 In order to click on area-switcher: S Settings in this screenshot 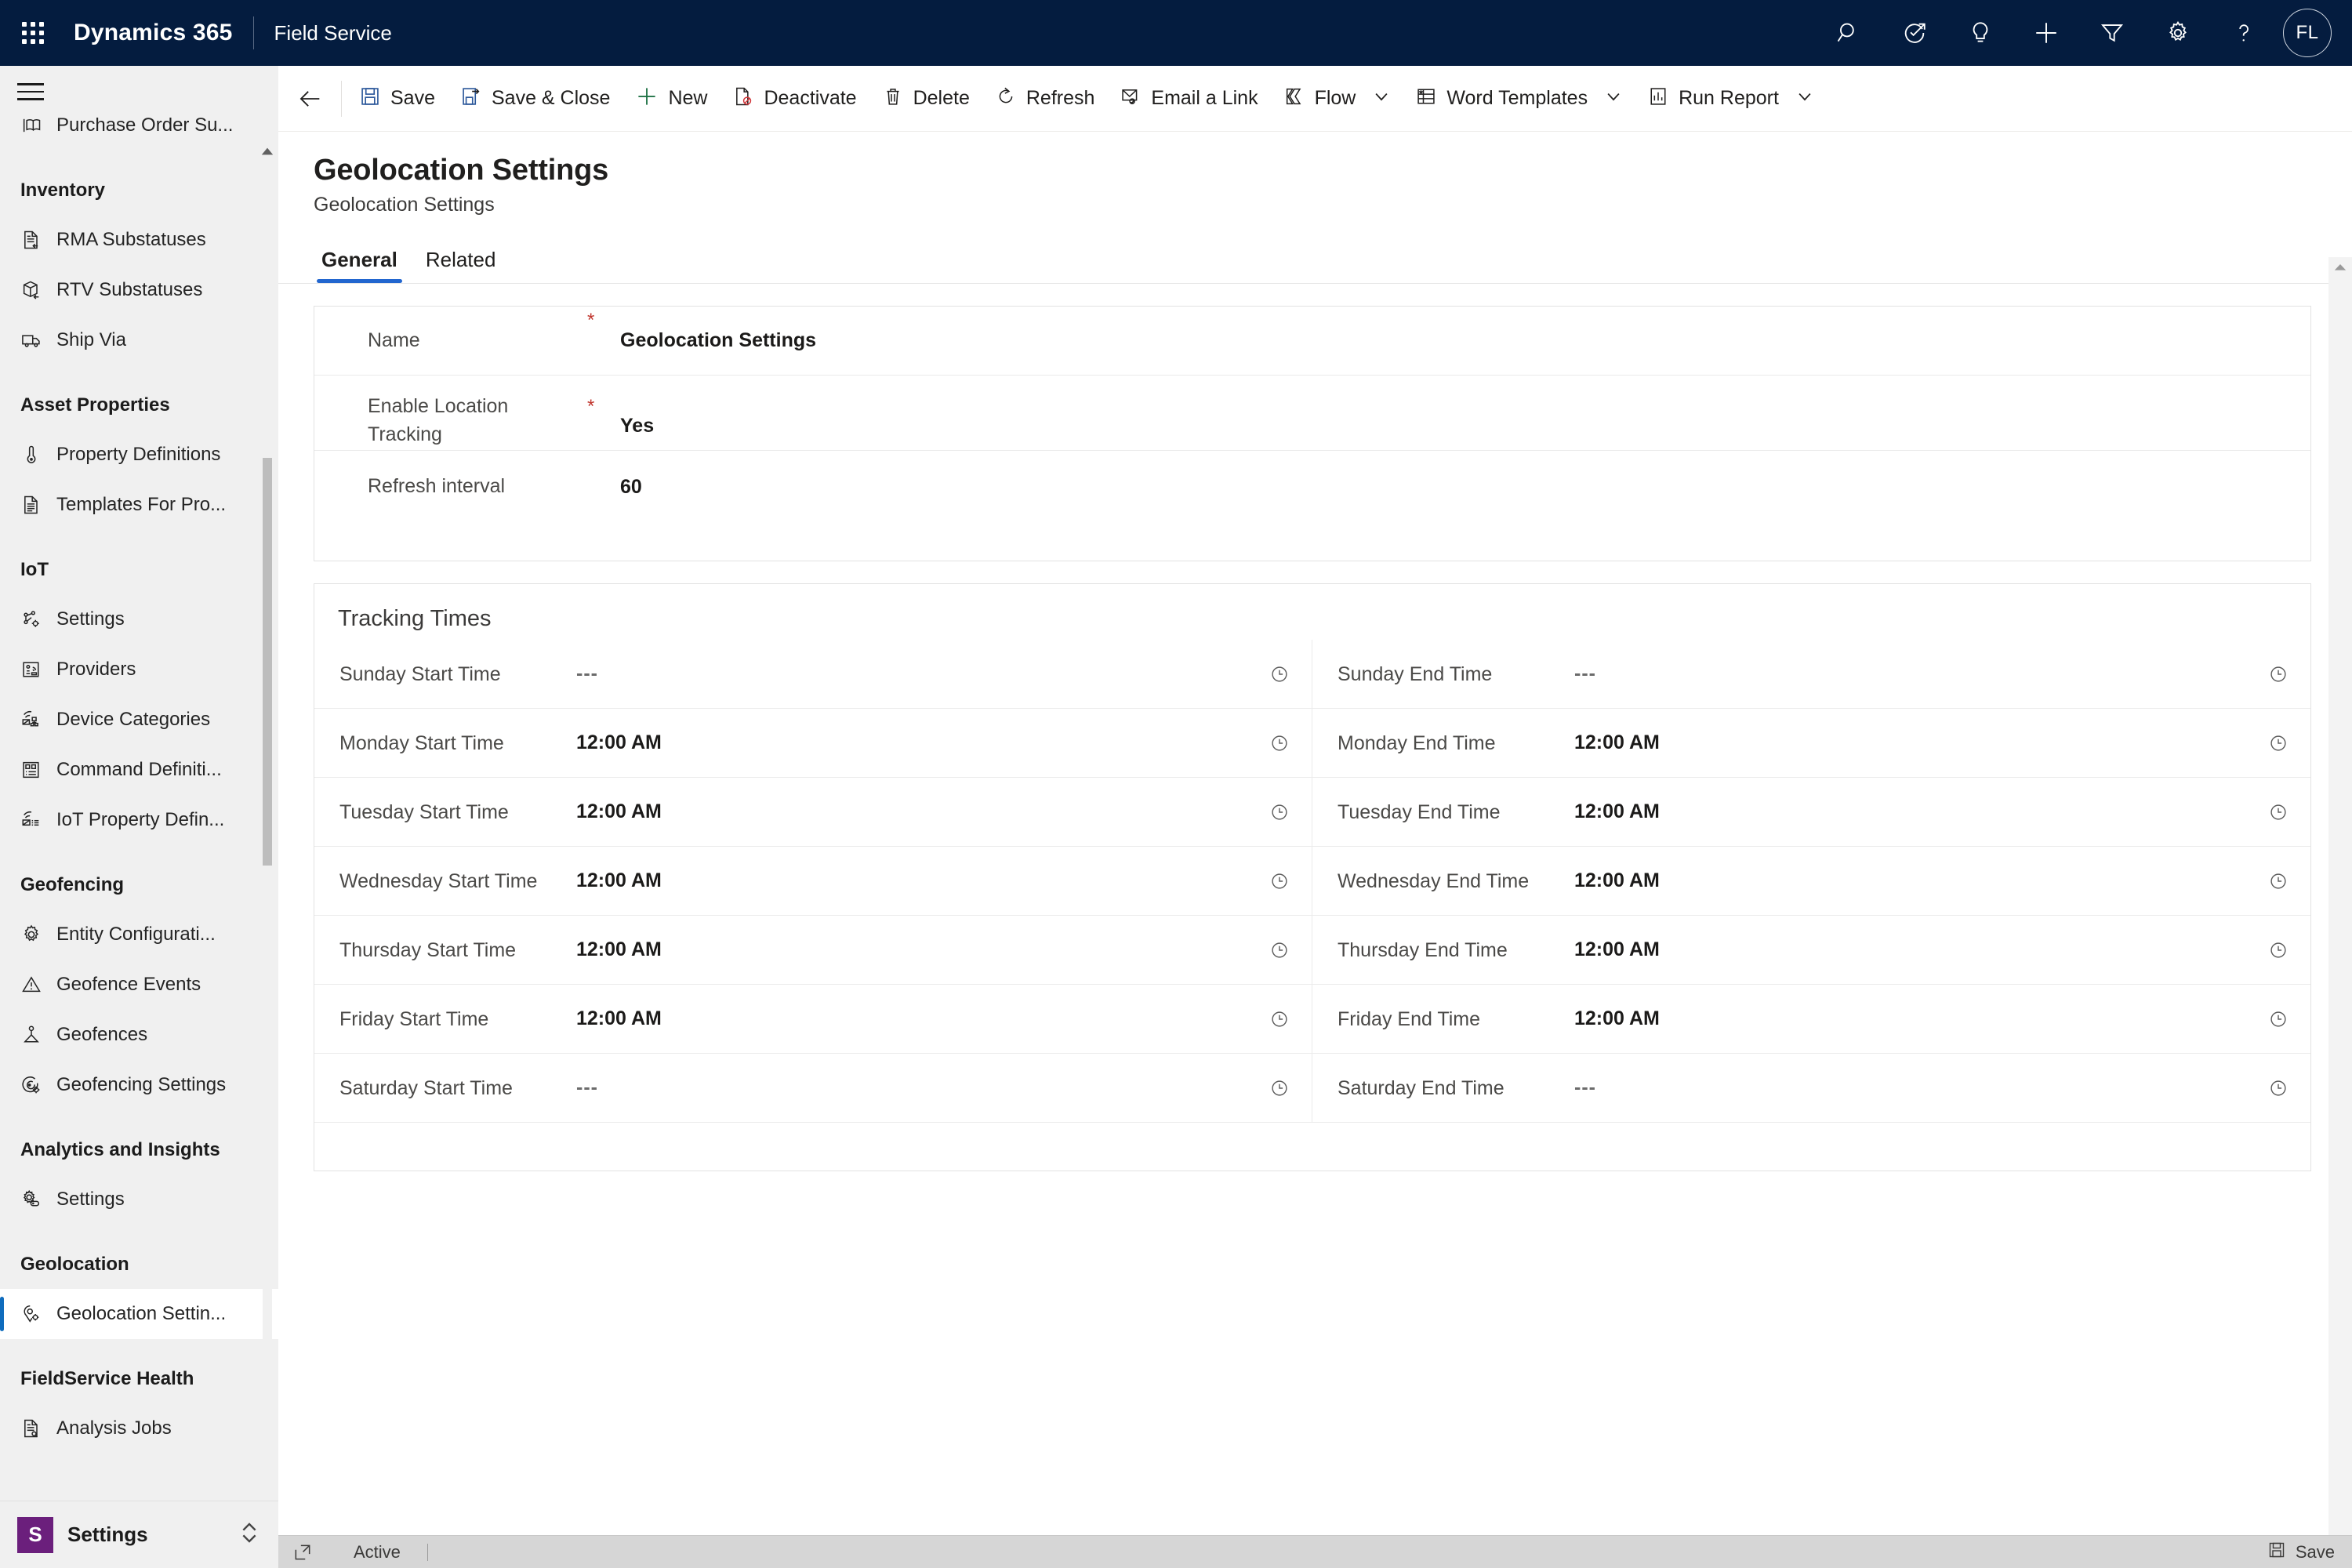, I will do `click(139, 1534)`.